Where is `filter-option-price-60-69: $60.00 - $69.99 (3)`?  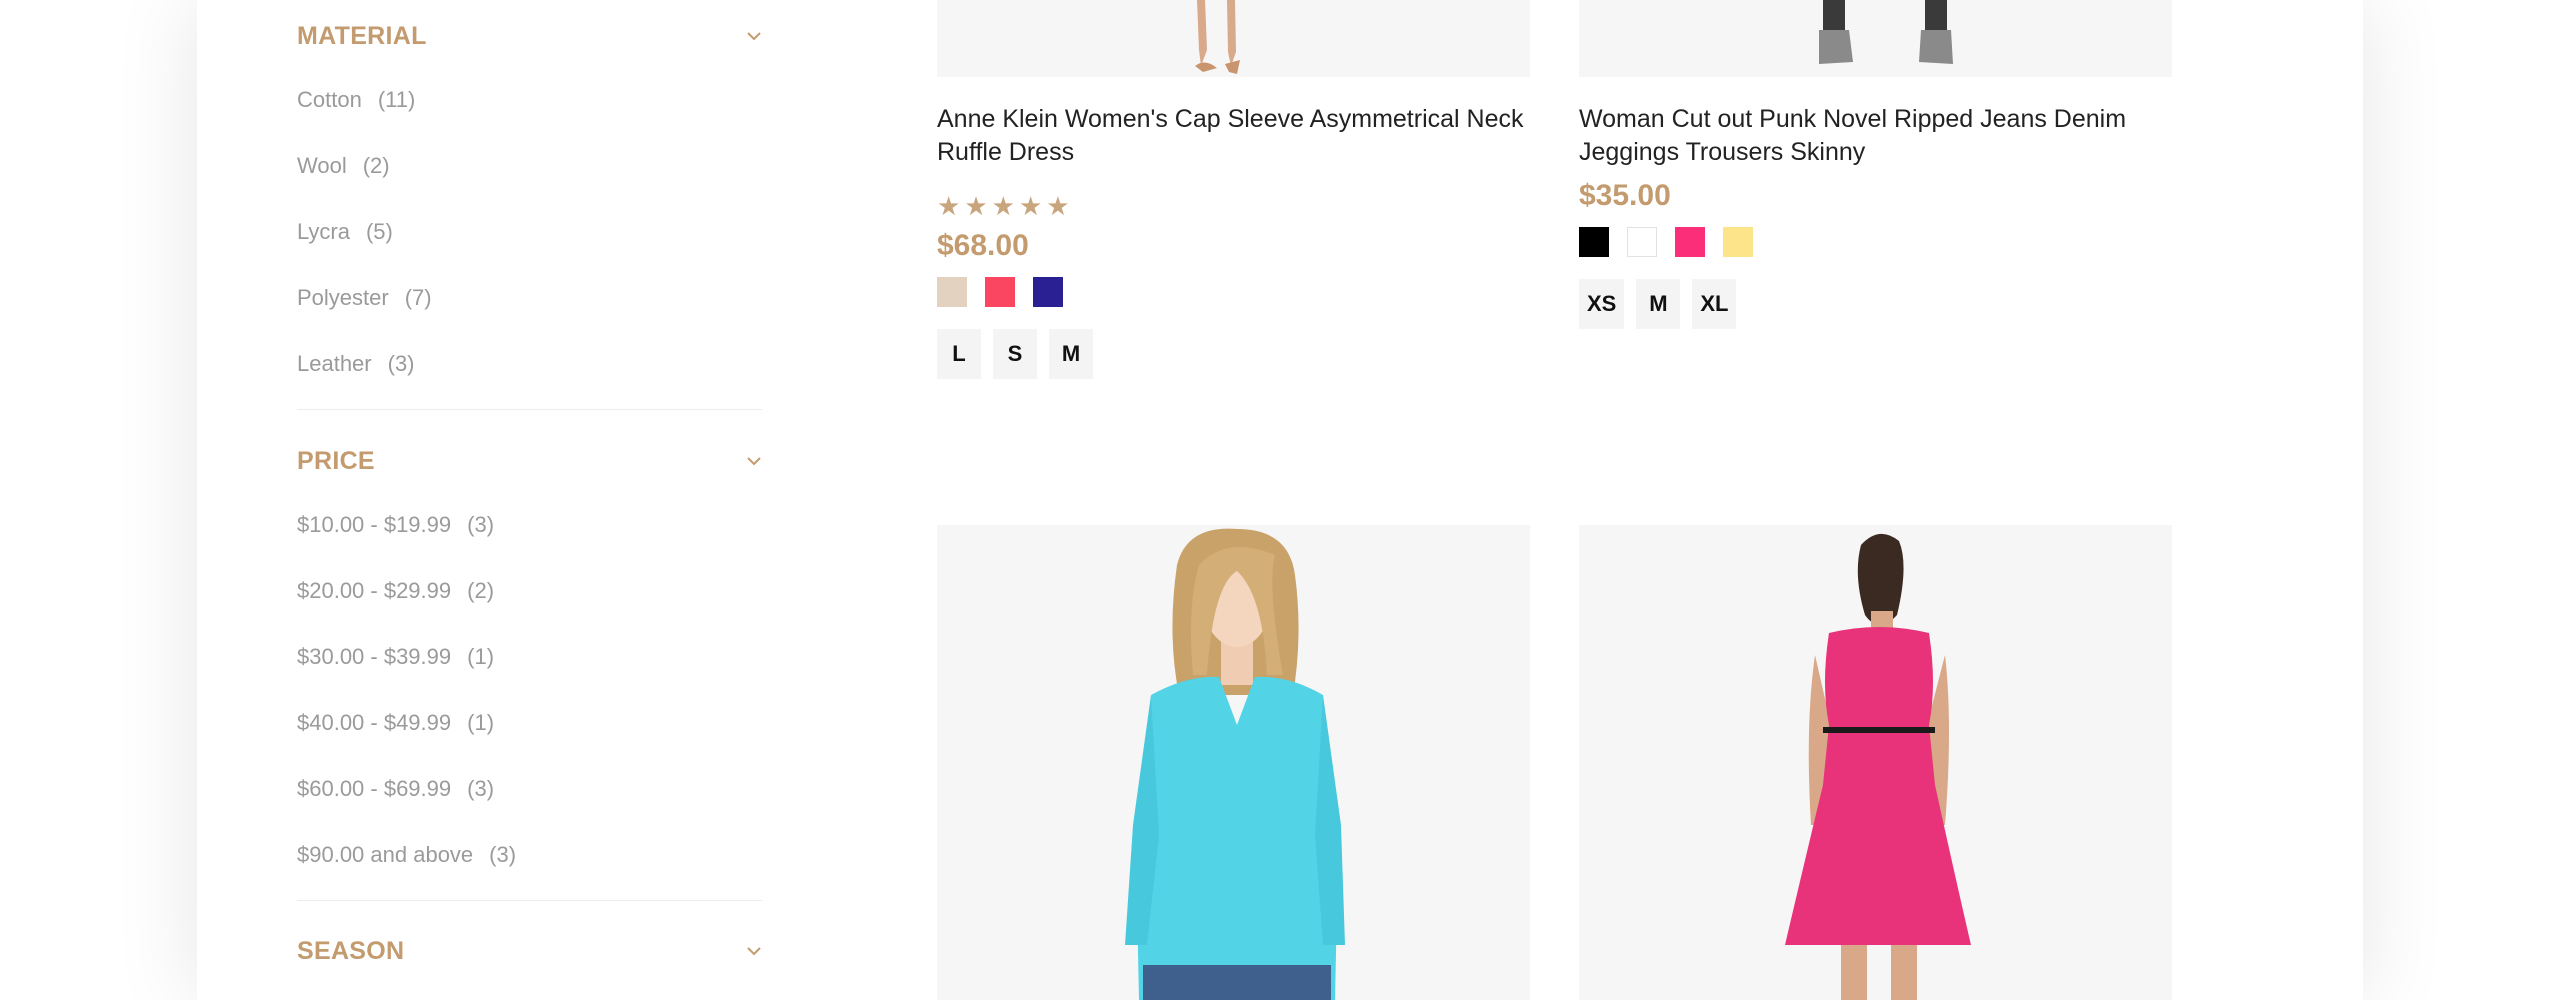
filter-option-price-60-69: $60.00 - $69.99 (3) is located at coordinates (406, 789).